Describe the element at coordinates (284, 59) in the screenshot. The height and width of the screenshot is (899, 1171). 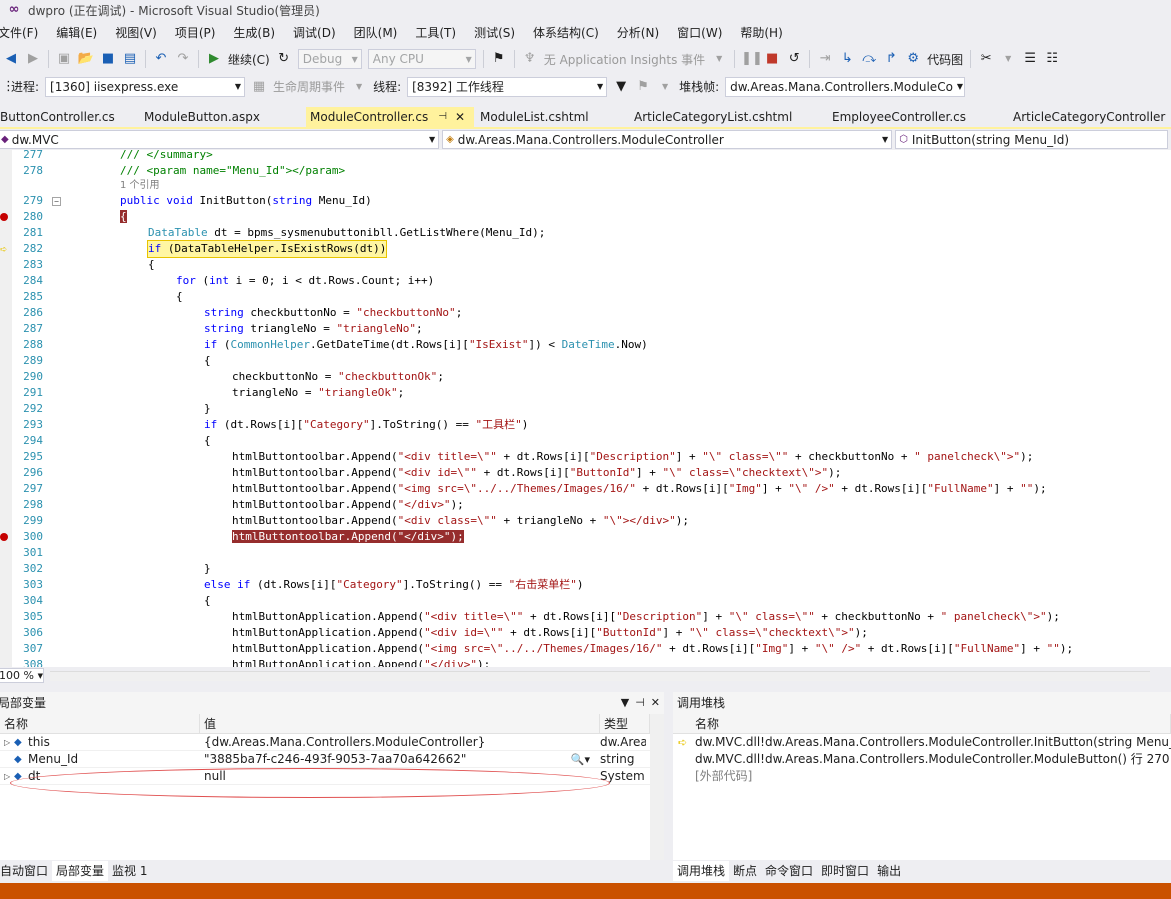
I see `restart-icon: ↻` at that location.